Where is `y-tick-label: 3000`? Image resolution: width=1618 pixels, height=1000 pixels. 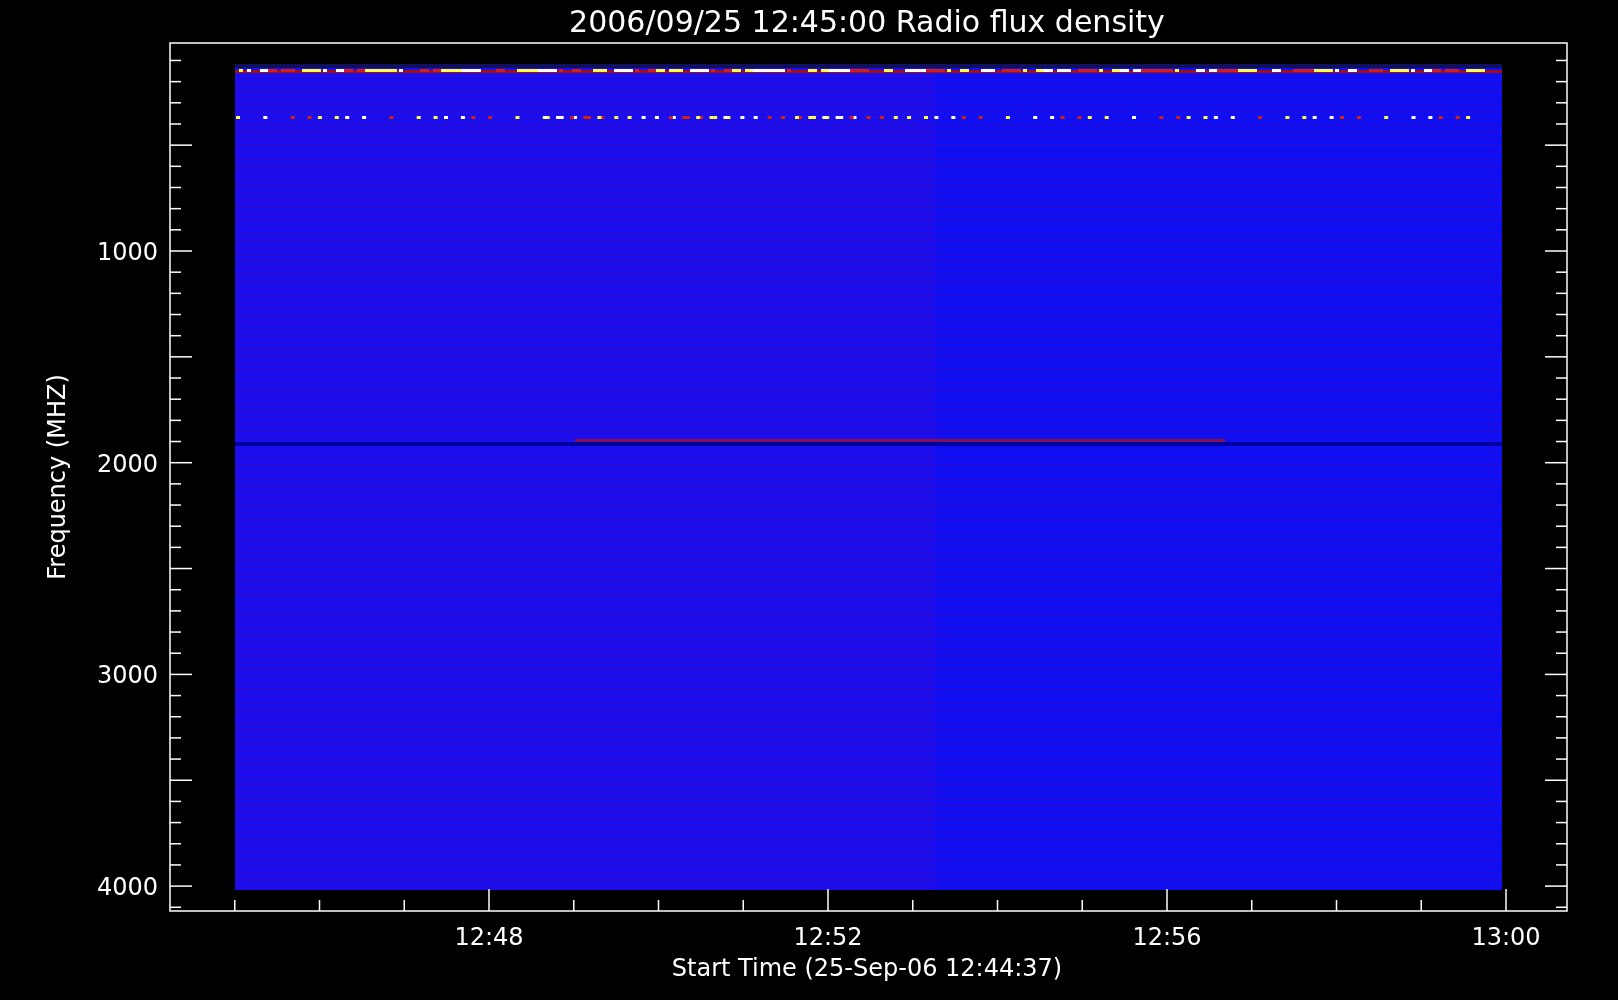 y-tick-label: 3000 is located at coordinates (127, 675).